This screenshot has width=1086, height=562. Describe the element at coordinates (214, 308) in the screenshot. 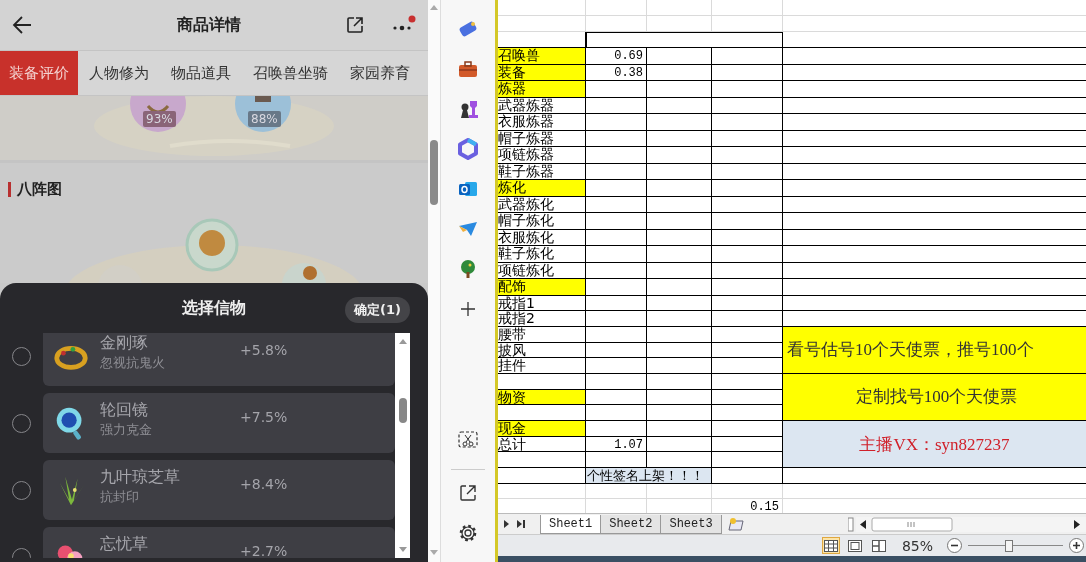

I see `dialog-title: 选择信物` at that location.